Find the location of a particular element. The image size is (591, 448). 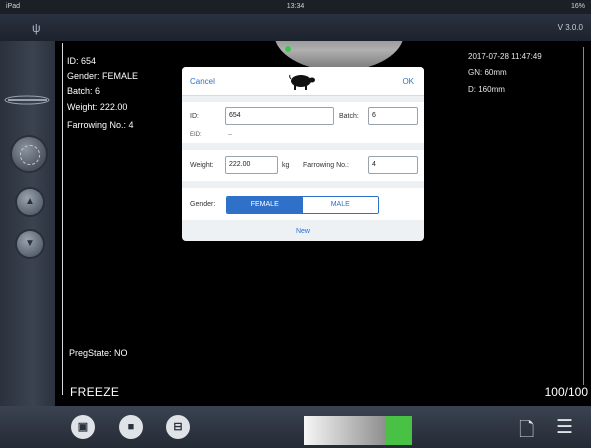

gender-section: Gender: FEMALE MALE is located at coordinates (303, 204).